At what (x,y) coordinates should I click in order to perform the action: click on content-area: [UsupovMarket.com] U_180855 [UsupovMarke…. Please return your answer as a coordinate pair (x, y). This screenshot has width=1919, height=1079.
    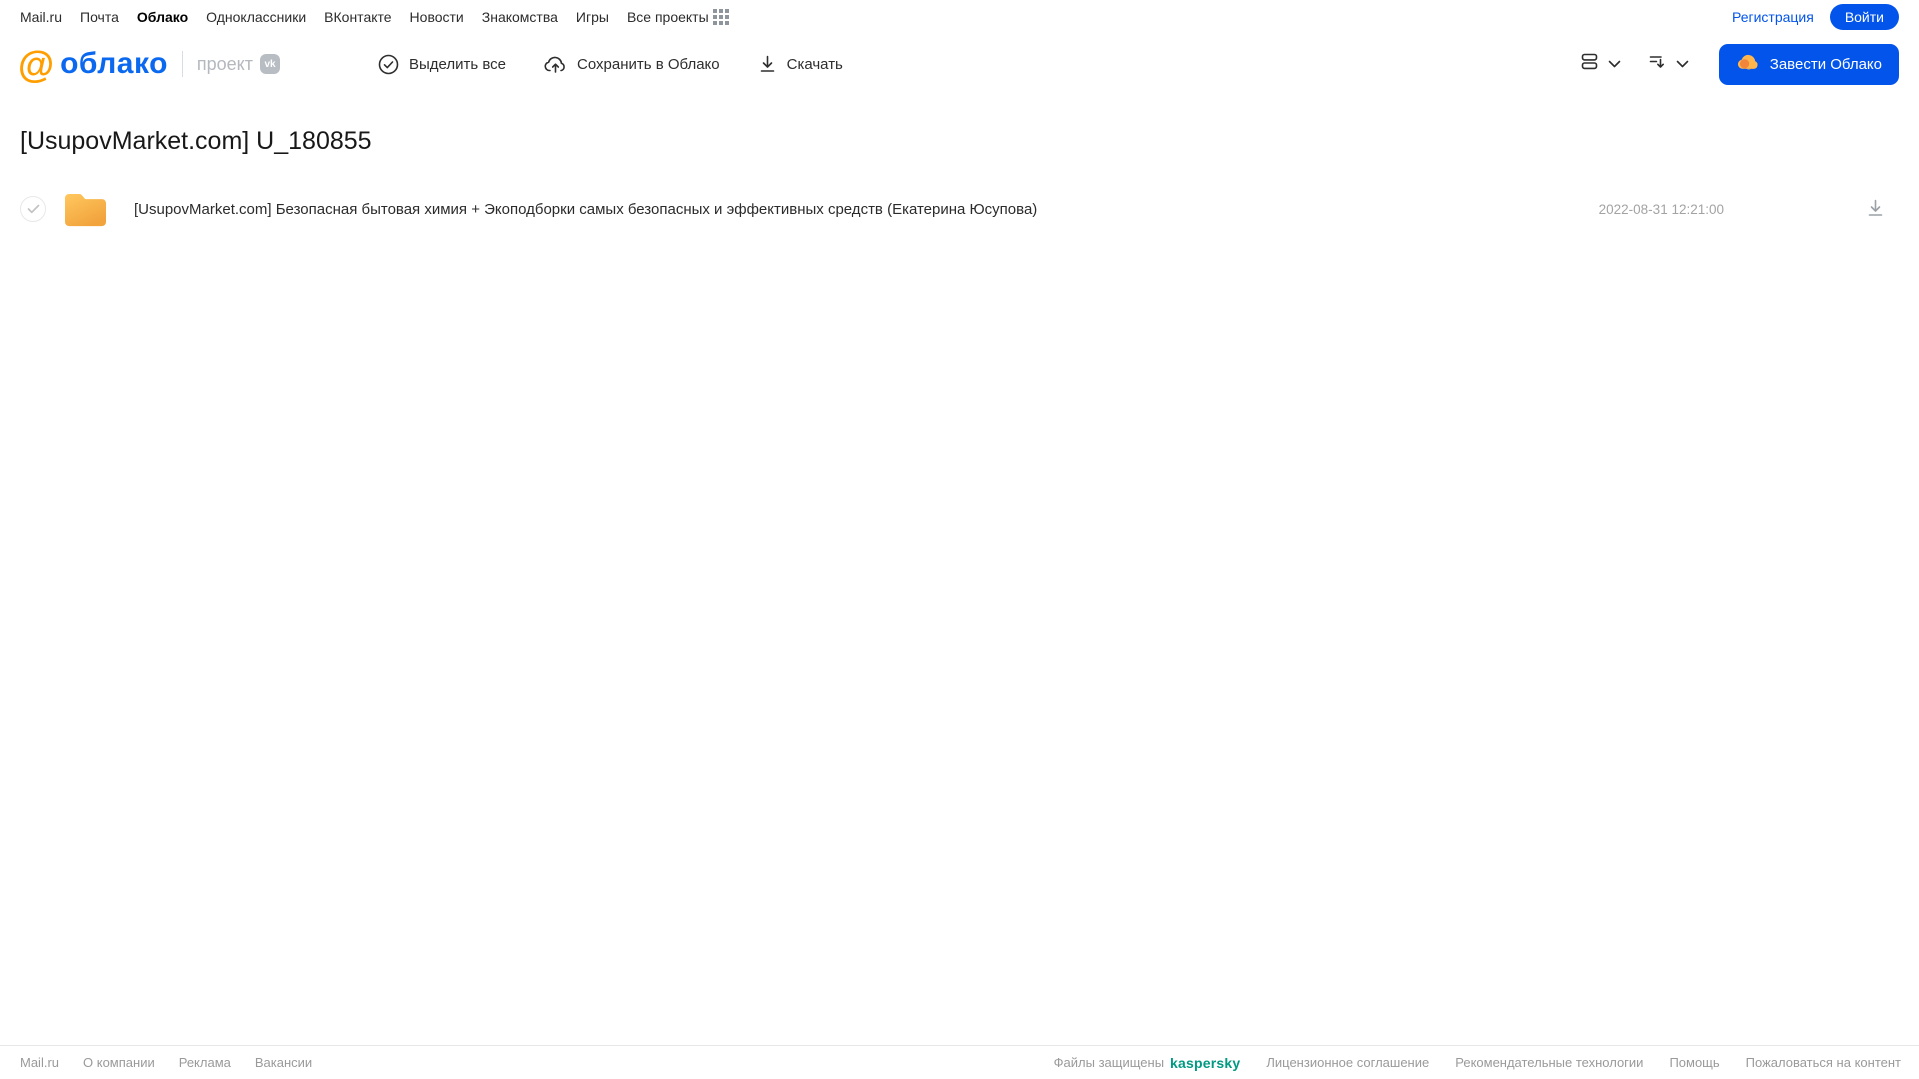
    Looking at the image, I should click on (959, 179).